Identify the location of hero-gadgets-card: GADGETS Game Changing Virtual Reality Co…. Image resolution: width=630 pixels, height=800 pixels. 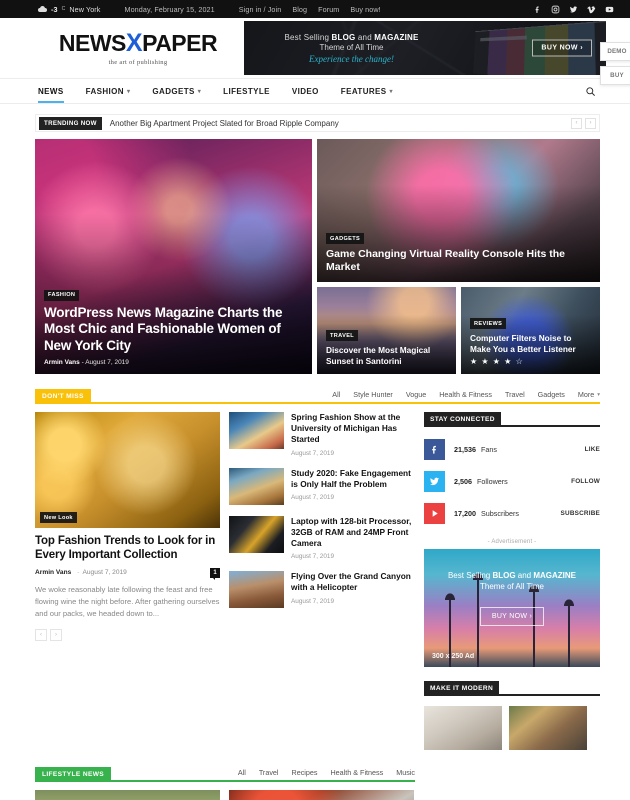
(458, 210).